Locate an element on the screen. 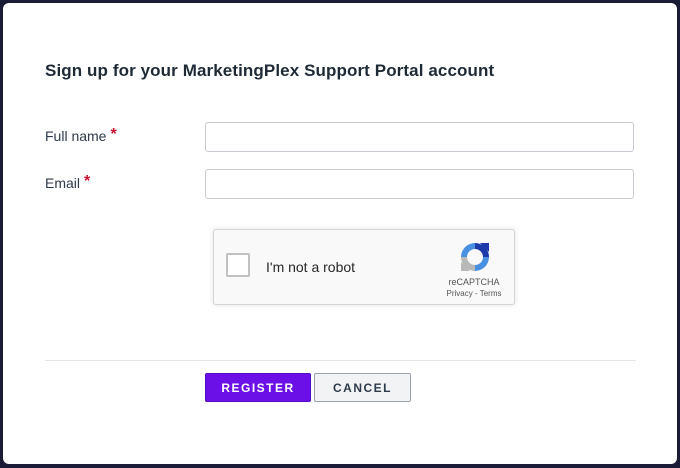 The height and width of the screenshot is (468, 680). divider is located at coordinates (340, 360).